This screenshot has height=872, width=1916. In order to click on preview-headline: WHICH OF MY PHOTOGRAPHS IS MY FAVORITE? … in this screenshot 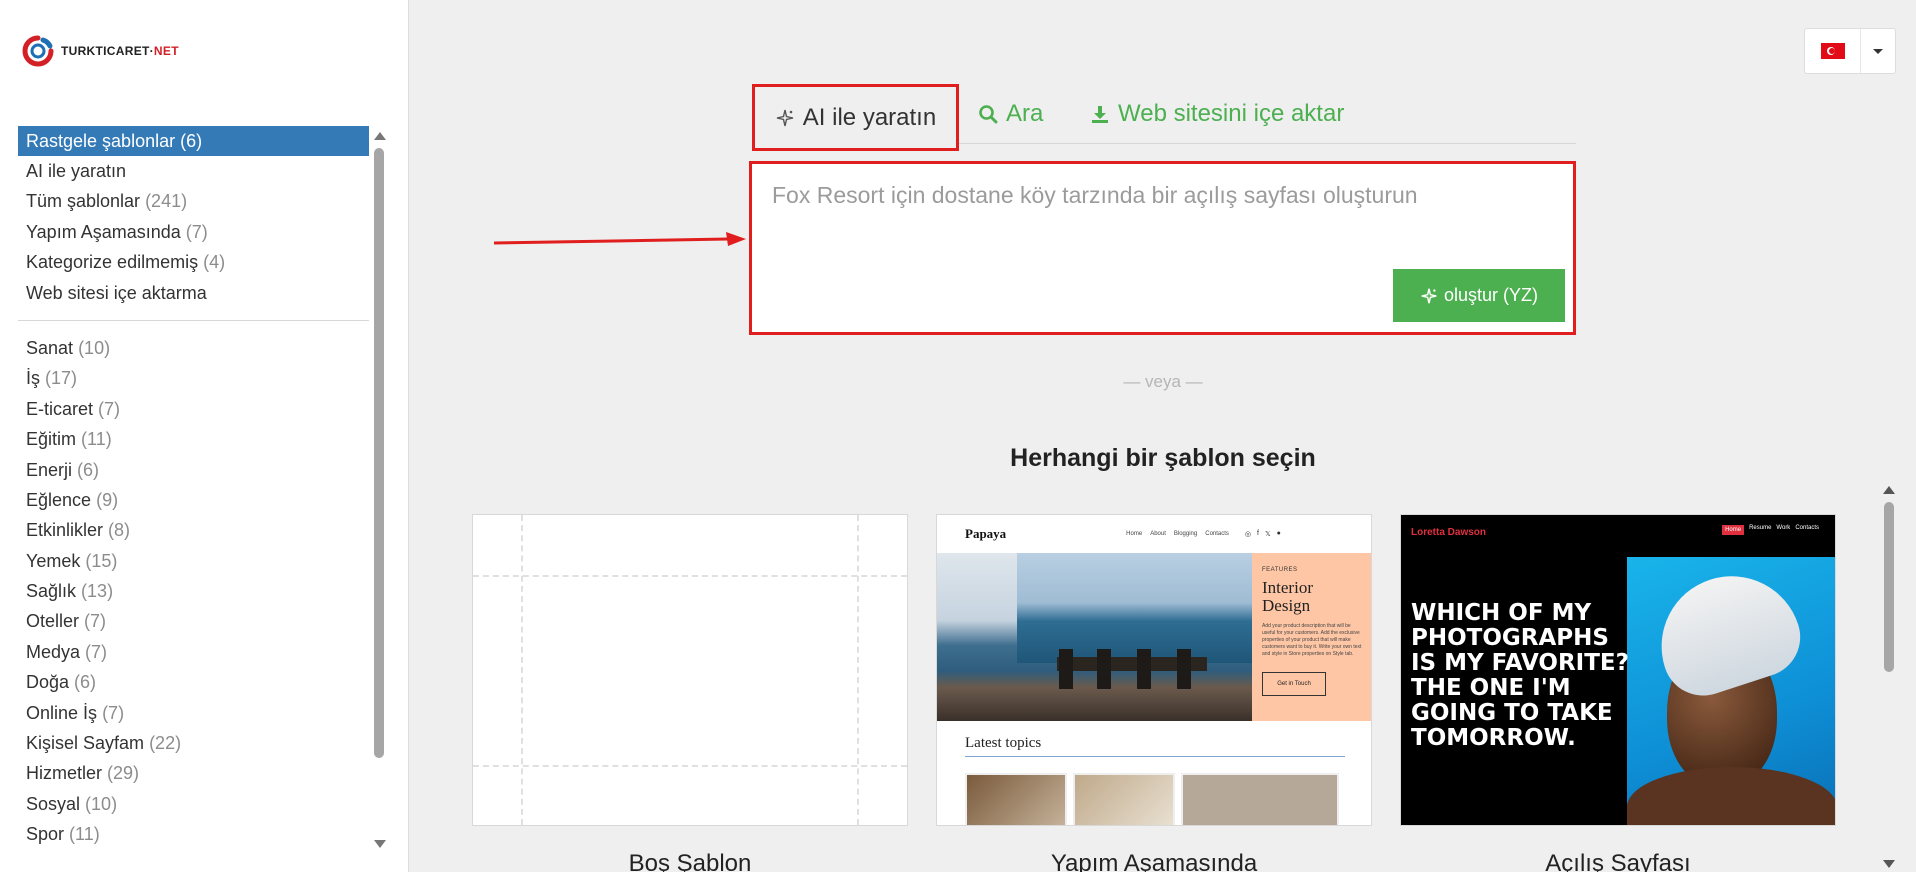, I will do `click(1520, 675)`.